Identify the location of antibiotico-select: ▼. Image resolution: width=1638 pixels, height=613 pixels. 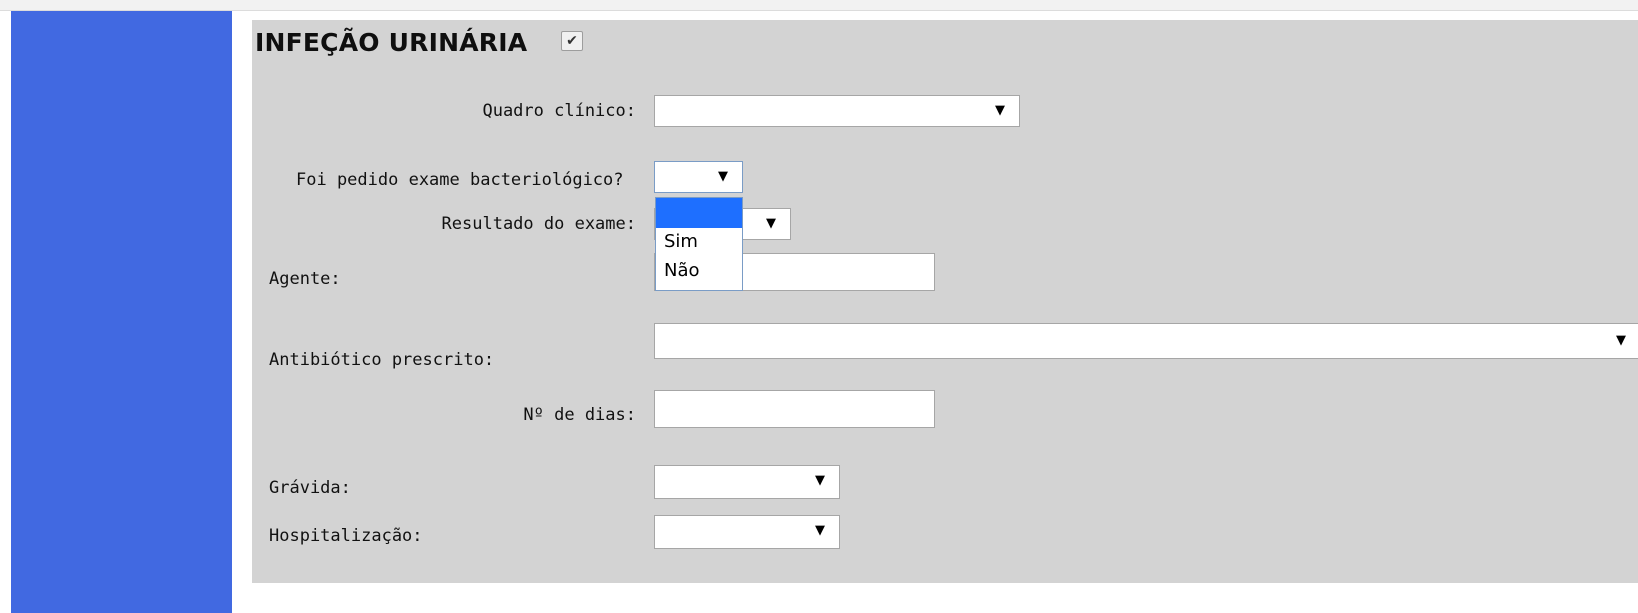
(1146, 341).